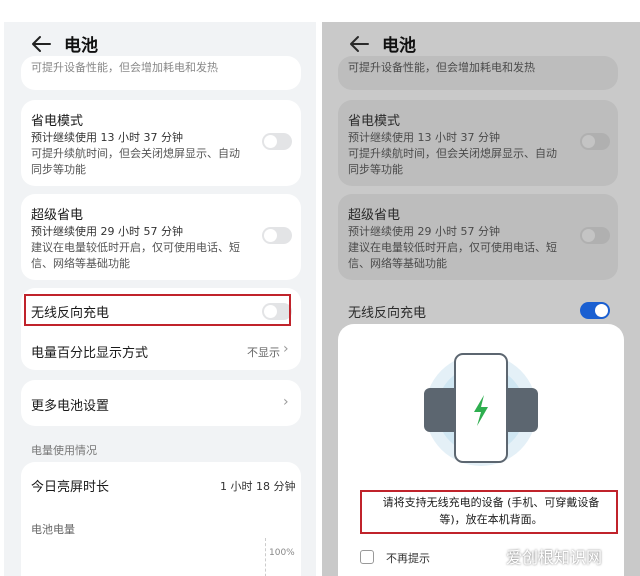  Describe the element at coordinates (89, 351) in the screenshot. I see `percent-display-title: 电量百分比显示方式` at that location.